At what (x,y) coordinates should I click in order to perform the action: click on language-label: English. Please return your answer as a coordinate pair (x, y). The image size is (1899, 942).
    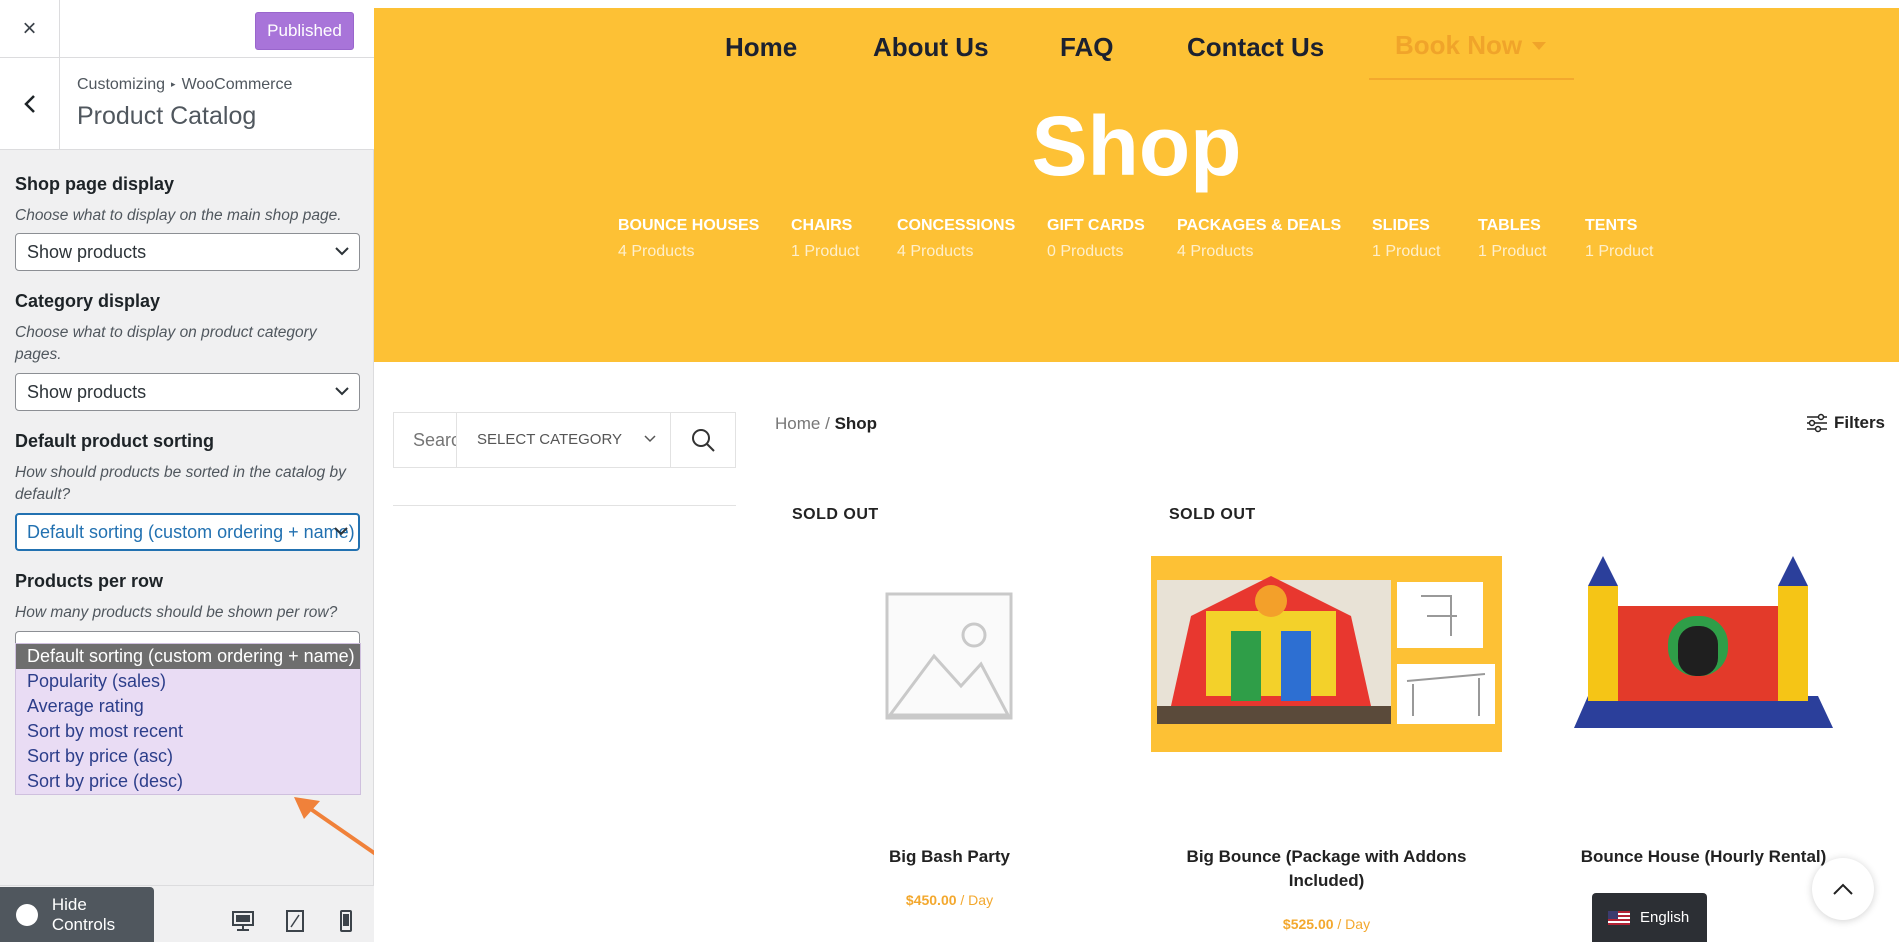
    Looking at the image, I should click on (1665, 917).